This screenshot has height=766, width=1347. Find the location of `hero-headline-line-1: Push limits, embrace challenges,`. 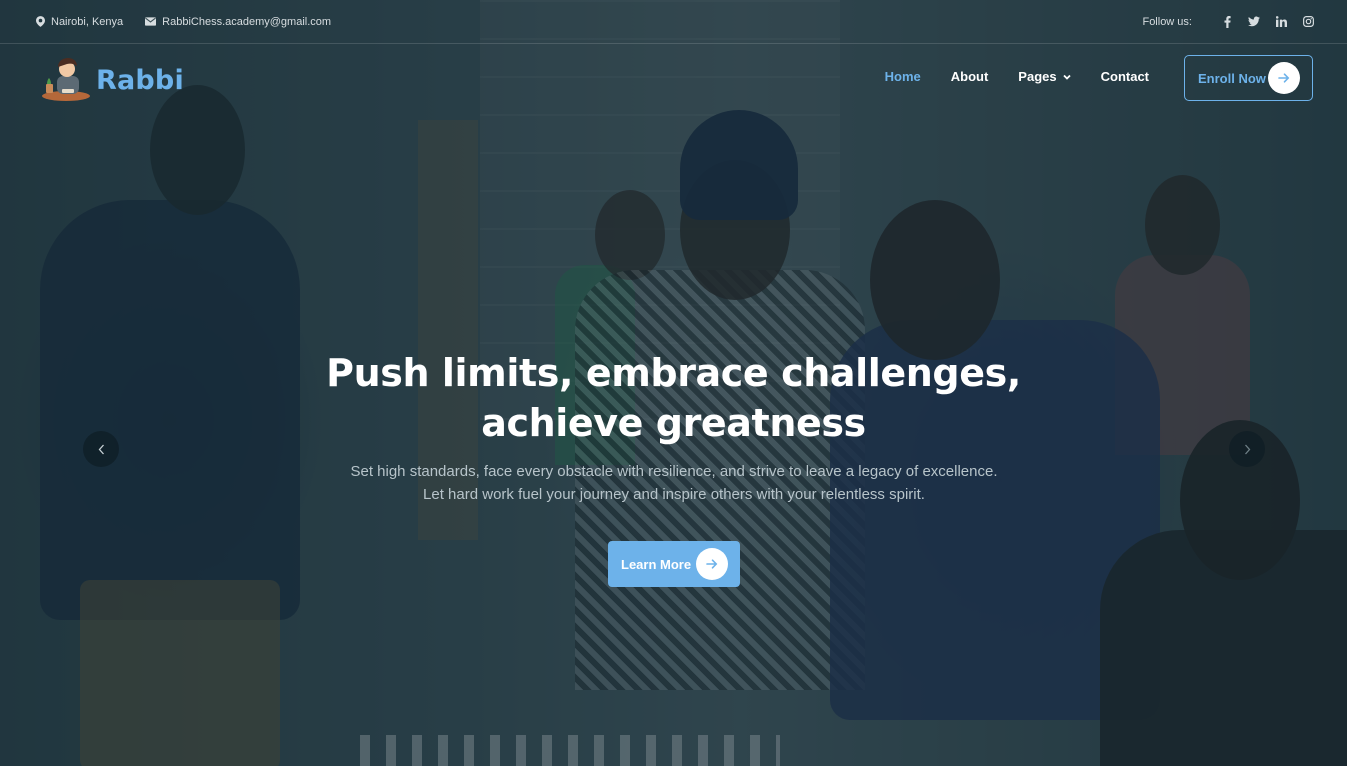

hero-headline-line-1: Push limits, embrace challenges, is located at coordinates (673, 373).